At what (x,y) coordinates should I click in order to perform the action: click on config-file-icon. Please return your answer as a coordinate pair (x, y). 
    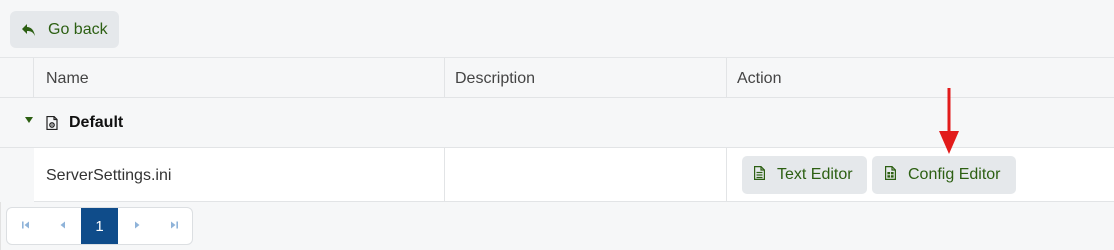
    Looking at the image, I should click on (52, 125).